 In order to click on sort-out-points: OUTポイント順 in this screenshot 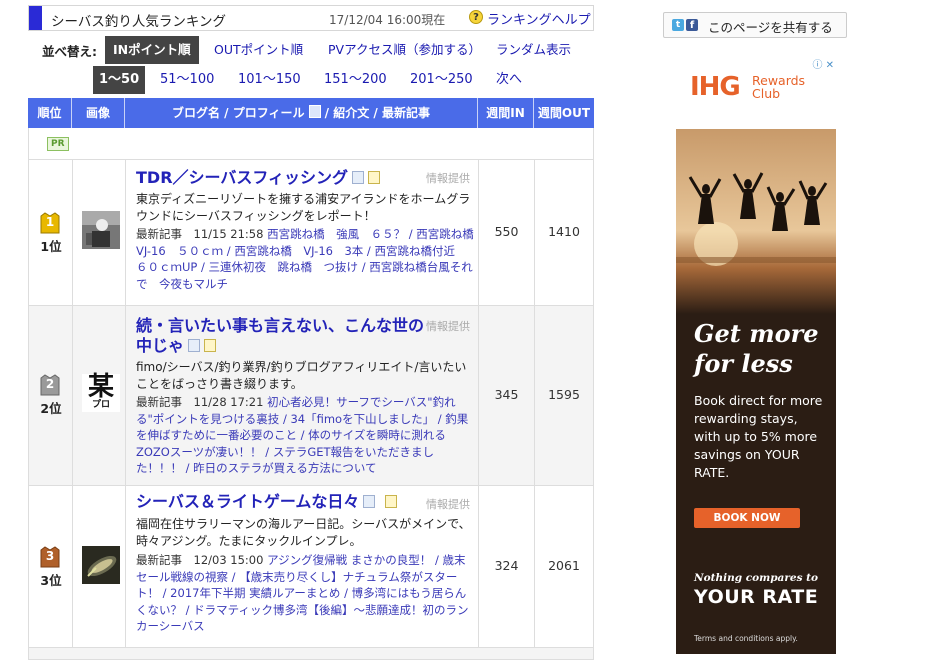, I will do `click(258, 50)`.